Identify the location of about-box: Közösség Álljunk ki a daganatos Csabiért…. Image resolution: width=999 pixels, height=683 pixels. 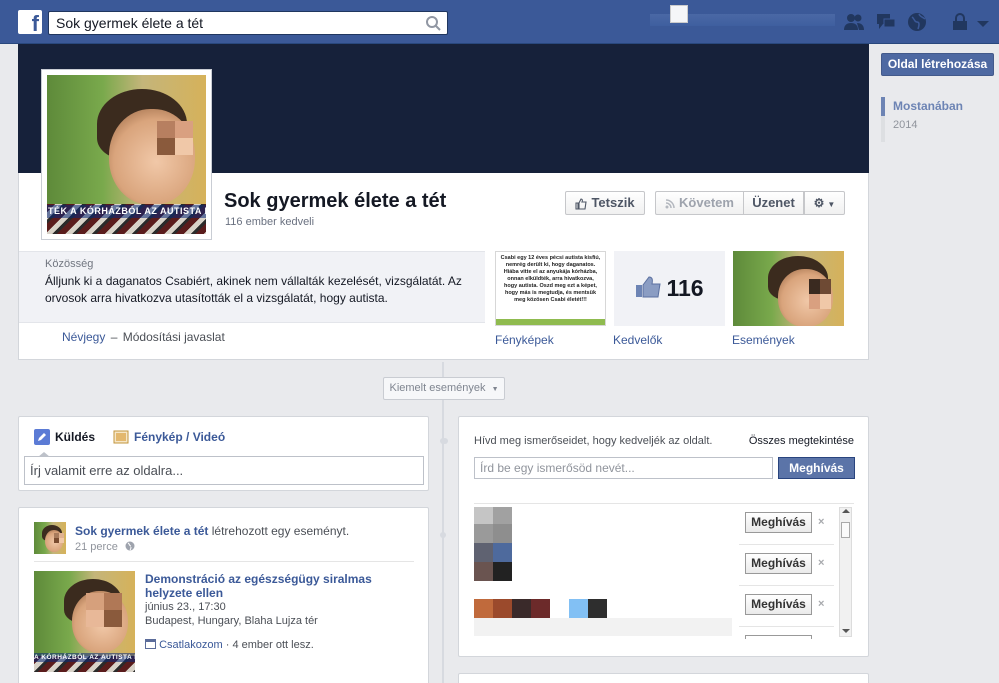
(252, 287).